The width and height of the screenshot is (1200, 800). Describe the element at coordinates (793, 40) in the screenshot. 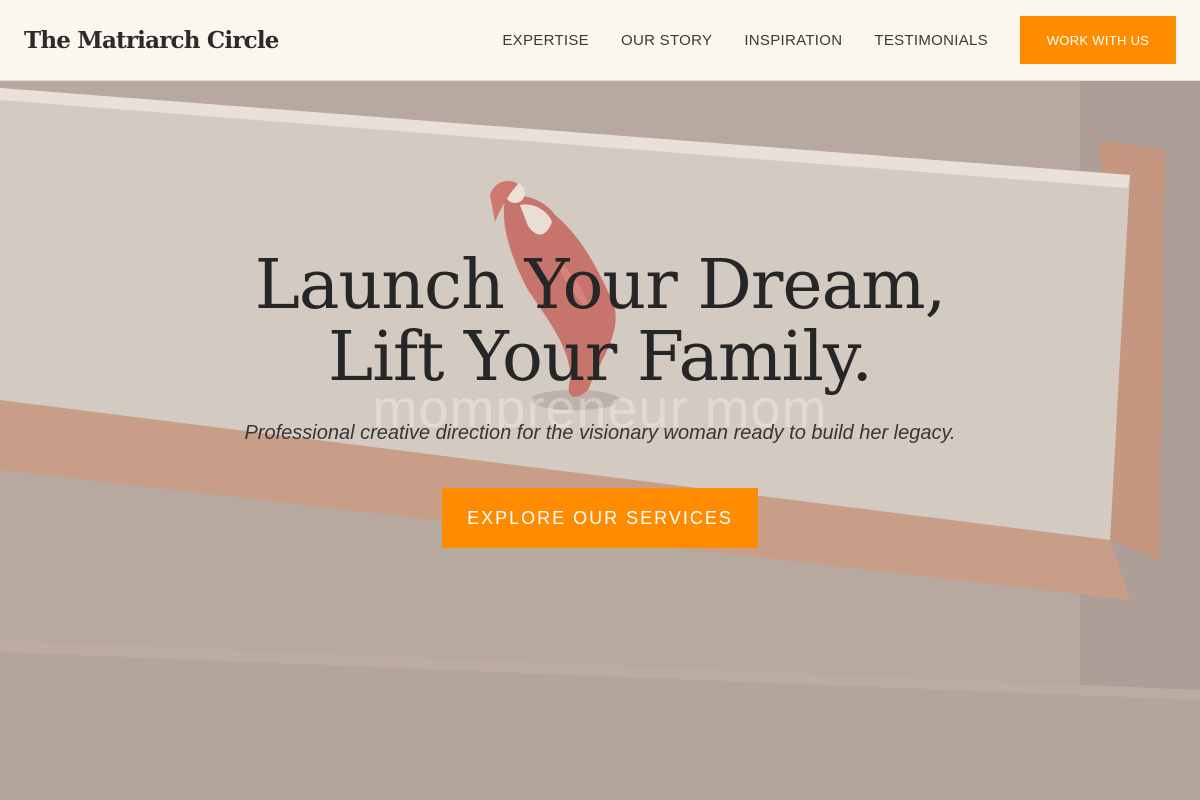

I see `nav-link-inspiration: INSPIRATION` at that location.